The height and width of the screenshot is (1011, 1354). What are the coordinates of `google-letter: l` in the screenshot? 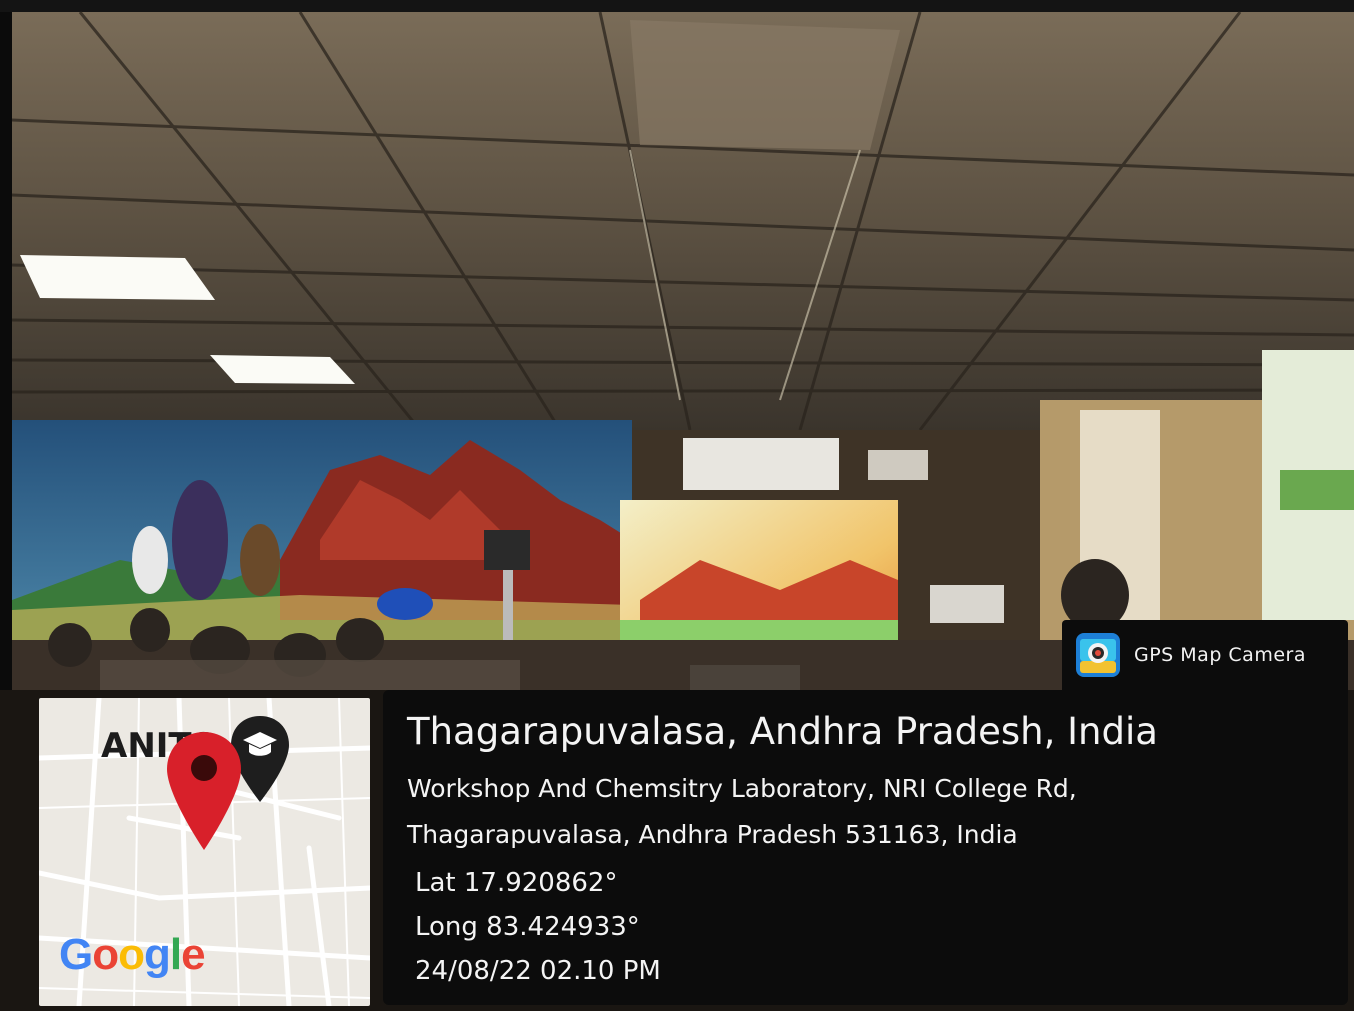 It's located at (175, 954).